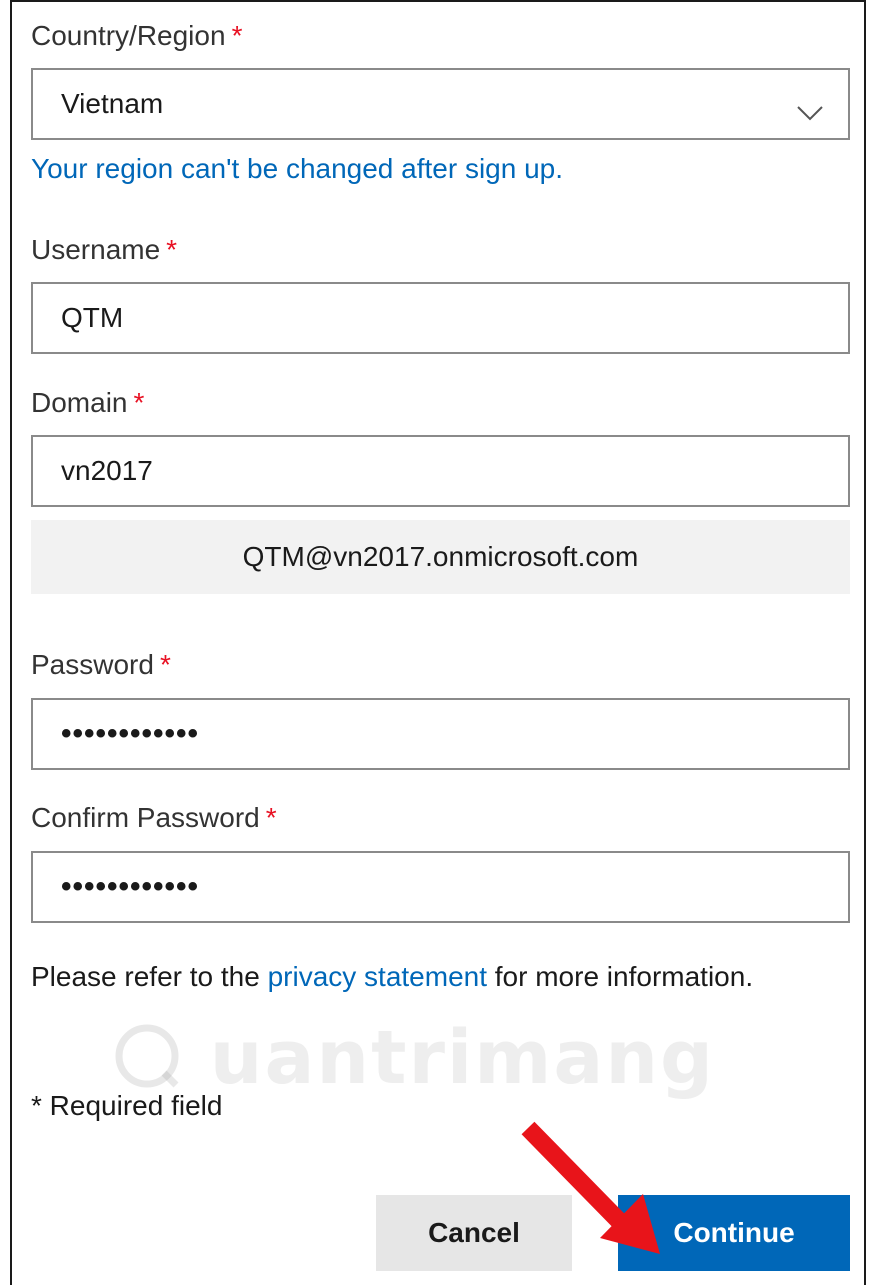  I want to click on confirm-password-input: ••••••••••••, so click(440, 887).